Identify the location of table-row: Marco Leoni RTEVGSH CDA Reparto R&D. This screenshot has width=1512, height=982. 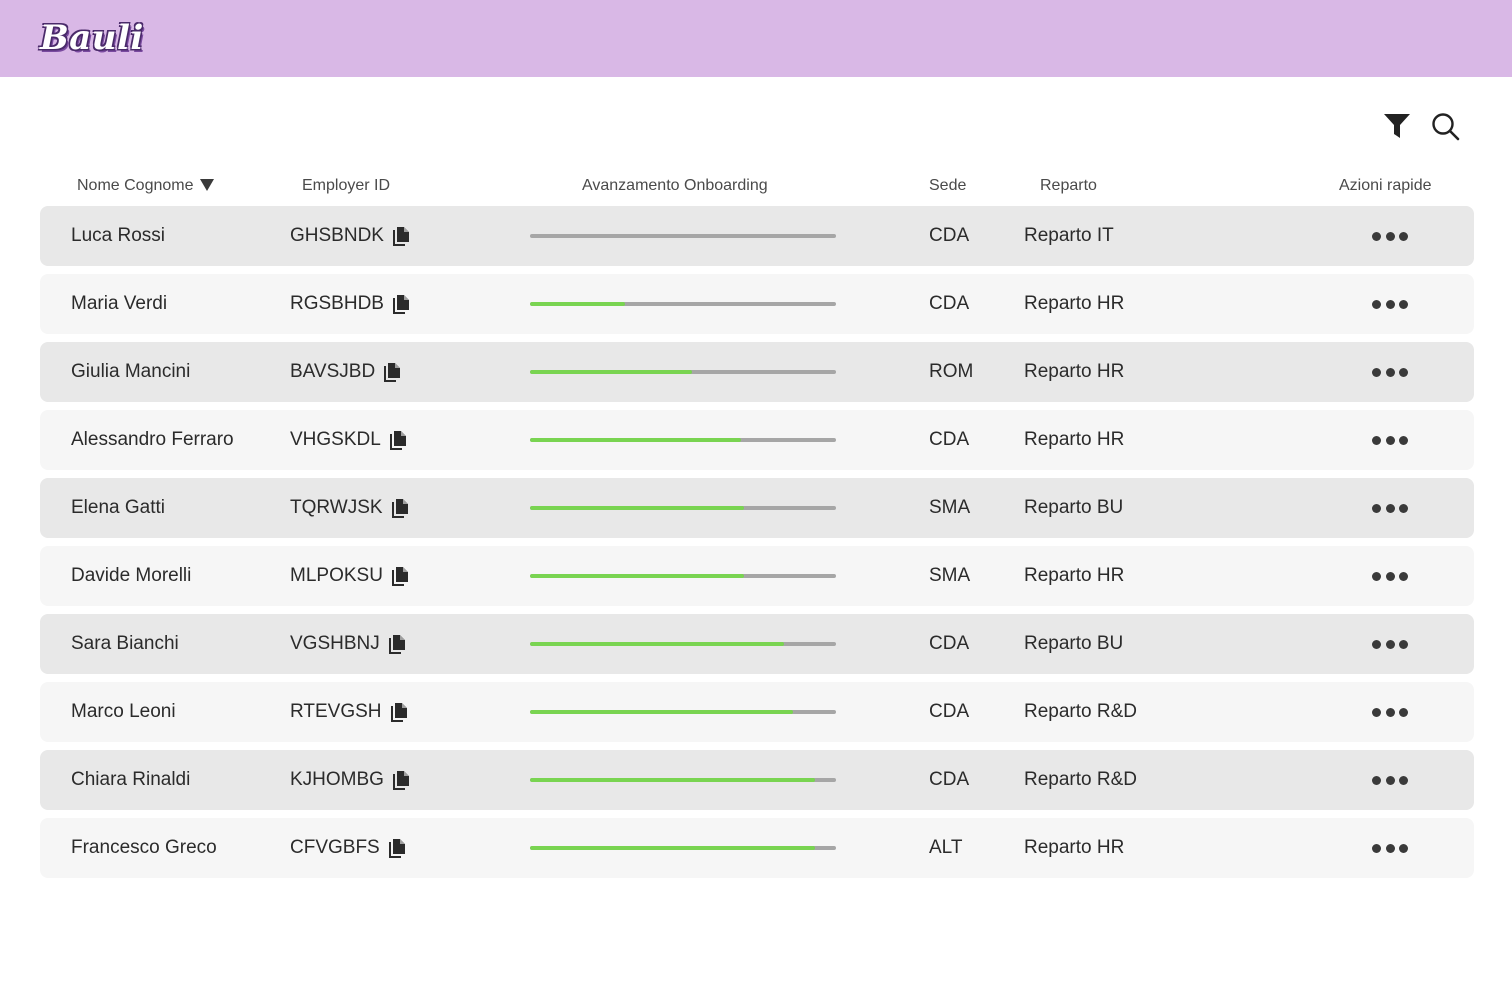
(757, 712).